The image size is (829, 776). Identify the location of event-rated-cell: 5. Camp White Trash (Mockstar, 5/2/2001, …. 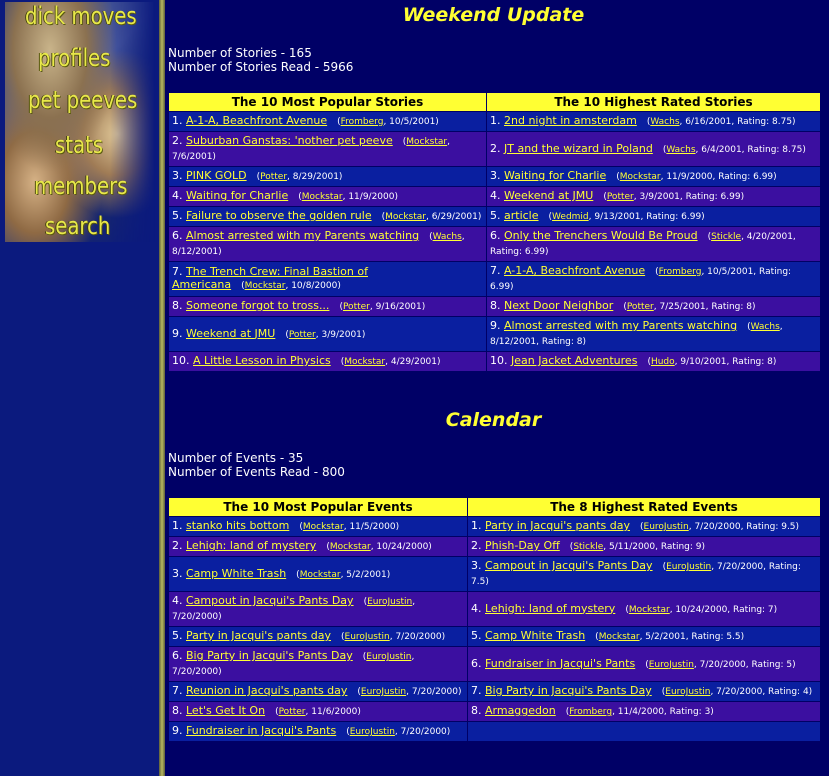
(644, 636).